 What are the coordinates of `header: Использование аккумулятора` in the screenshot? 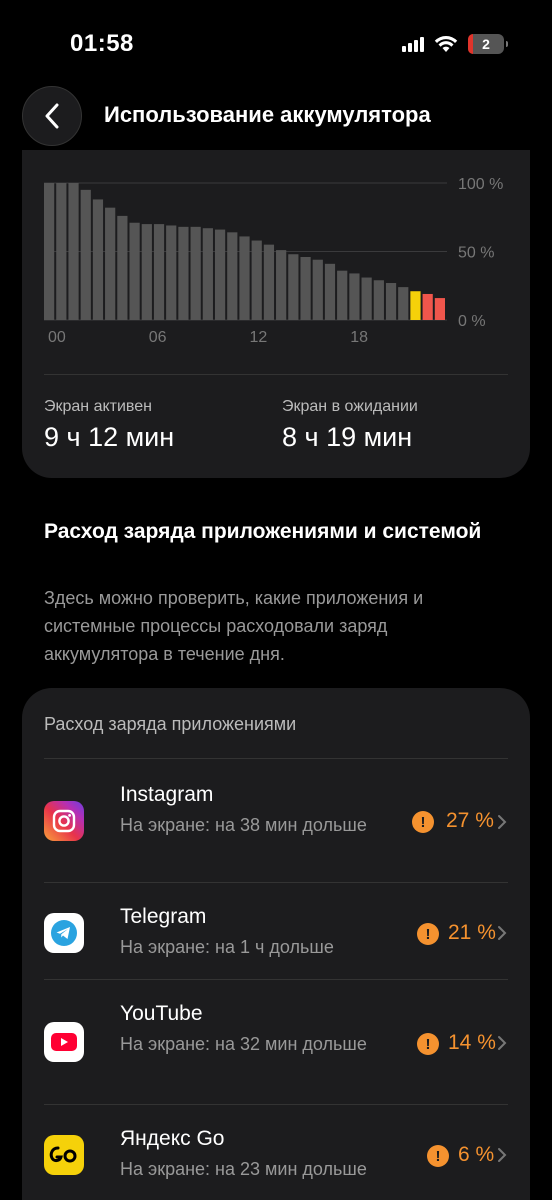 It's located at (276, 116).